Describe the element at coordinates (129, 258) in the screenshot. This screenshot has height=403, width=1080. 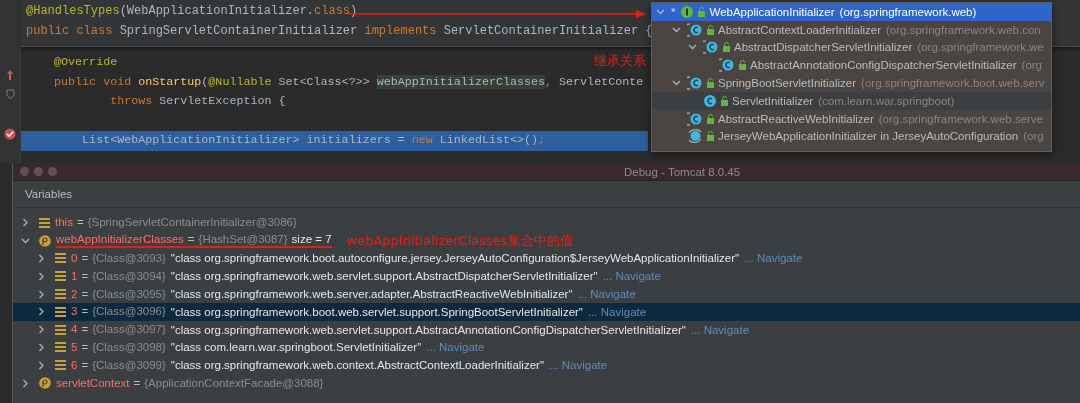
I see `variable-reference: {Class@3093}` at that location.